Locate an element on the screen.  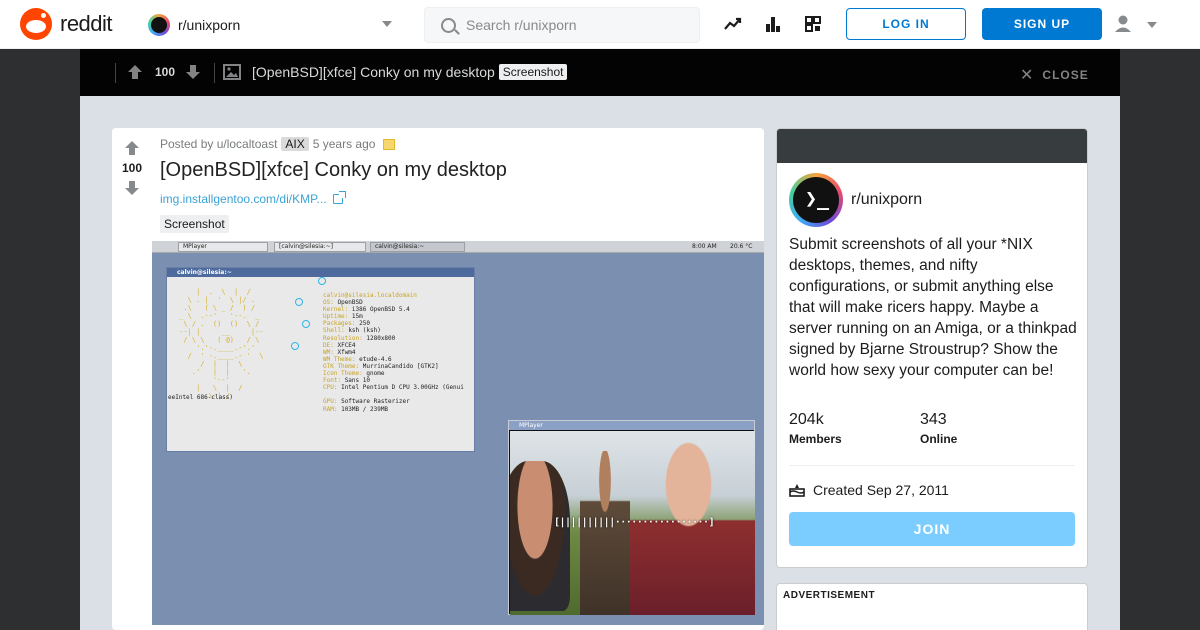
info-value: ksh (ksh) is located at coordinates (364, 331).